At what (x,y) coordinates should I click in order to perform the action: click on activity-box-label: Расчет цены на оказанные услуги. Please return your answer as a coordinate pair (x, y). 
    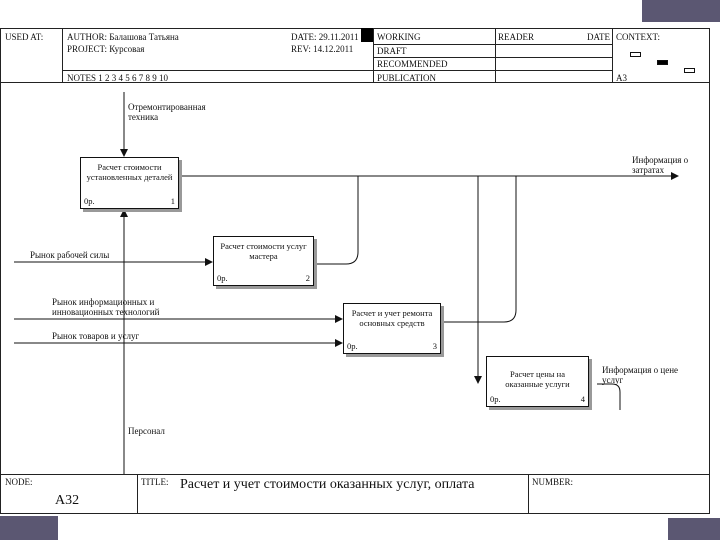
    Looking at the image, I should click on (537, 379).